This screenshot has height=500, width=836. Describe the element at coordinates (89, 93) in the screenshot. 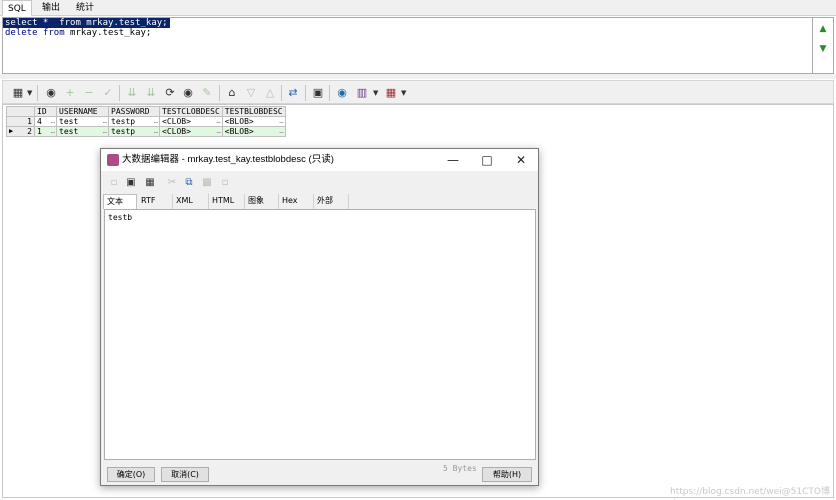

I see `delete-record-icon: −` at that location.